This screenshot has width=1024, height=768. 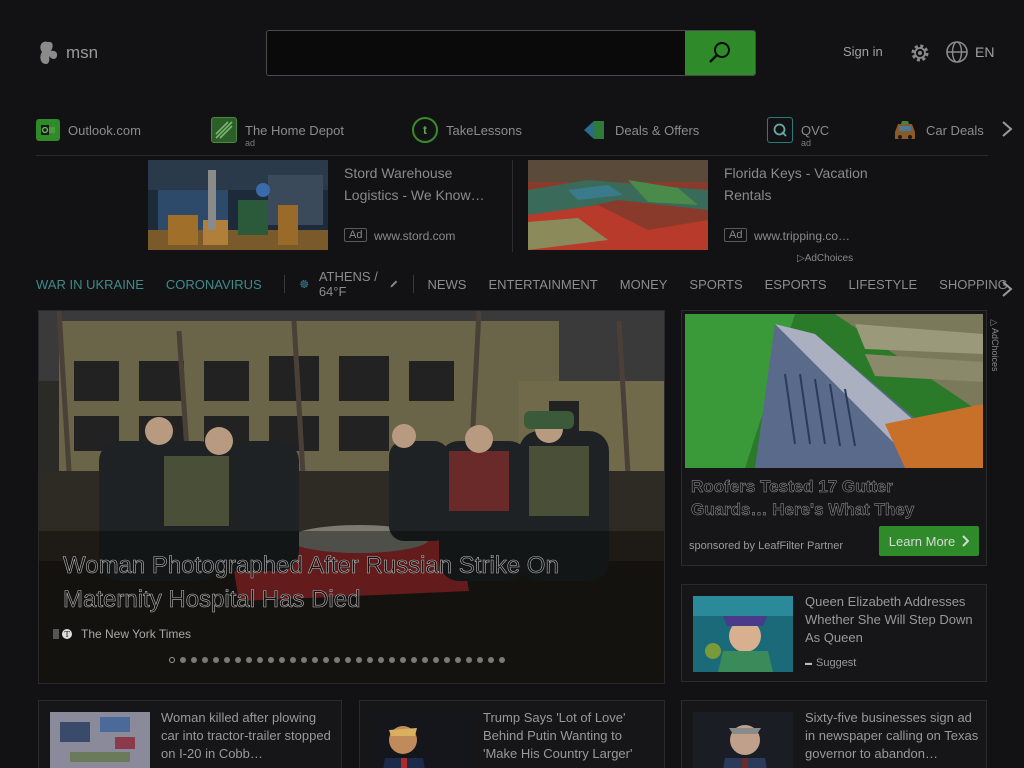 I want to click on ad-label: ad, so click(x=250, y=143).